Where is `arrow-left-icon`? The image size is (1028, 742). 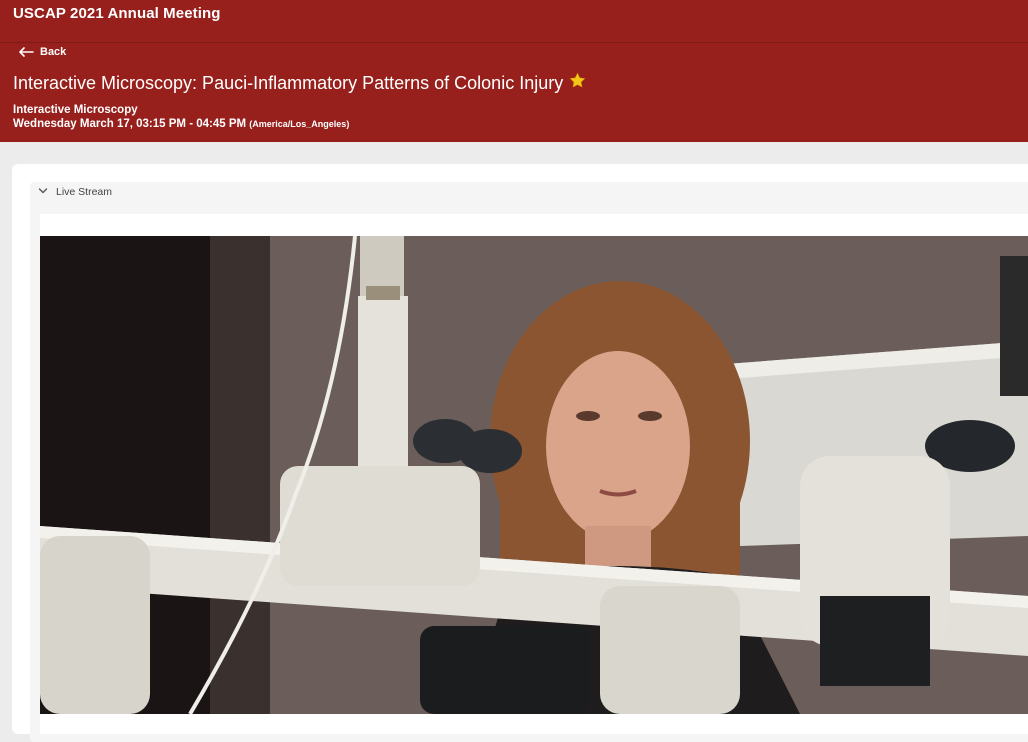 arrow-left-icon is located at coordinates (26, 52).